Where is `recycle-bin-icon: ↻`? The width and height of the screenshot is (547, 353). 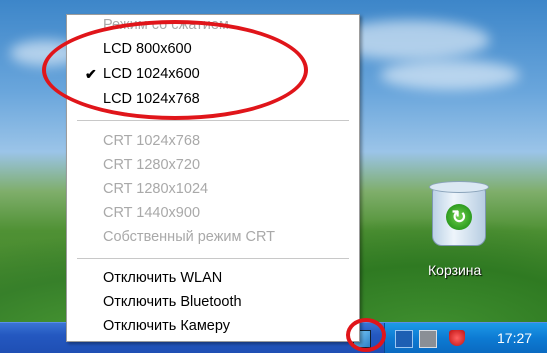
recycle-bin-icon: ↻ is located at coordinates (459, 213).